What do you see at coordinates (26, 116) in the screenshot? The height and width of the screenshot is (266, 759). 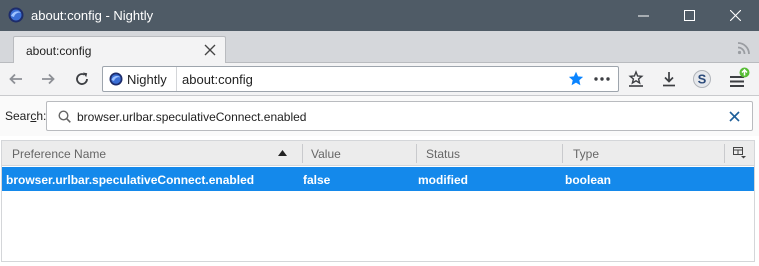 I see `search-label: Search:` at bounding box center [26, 116].